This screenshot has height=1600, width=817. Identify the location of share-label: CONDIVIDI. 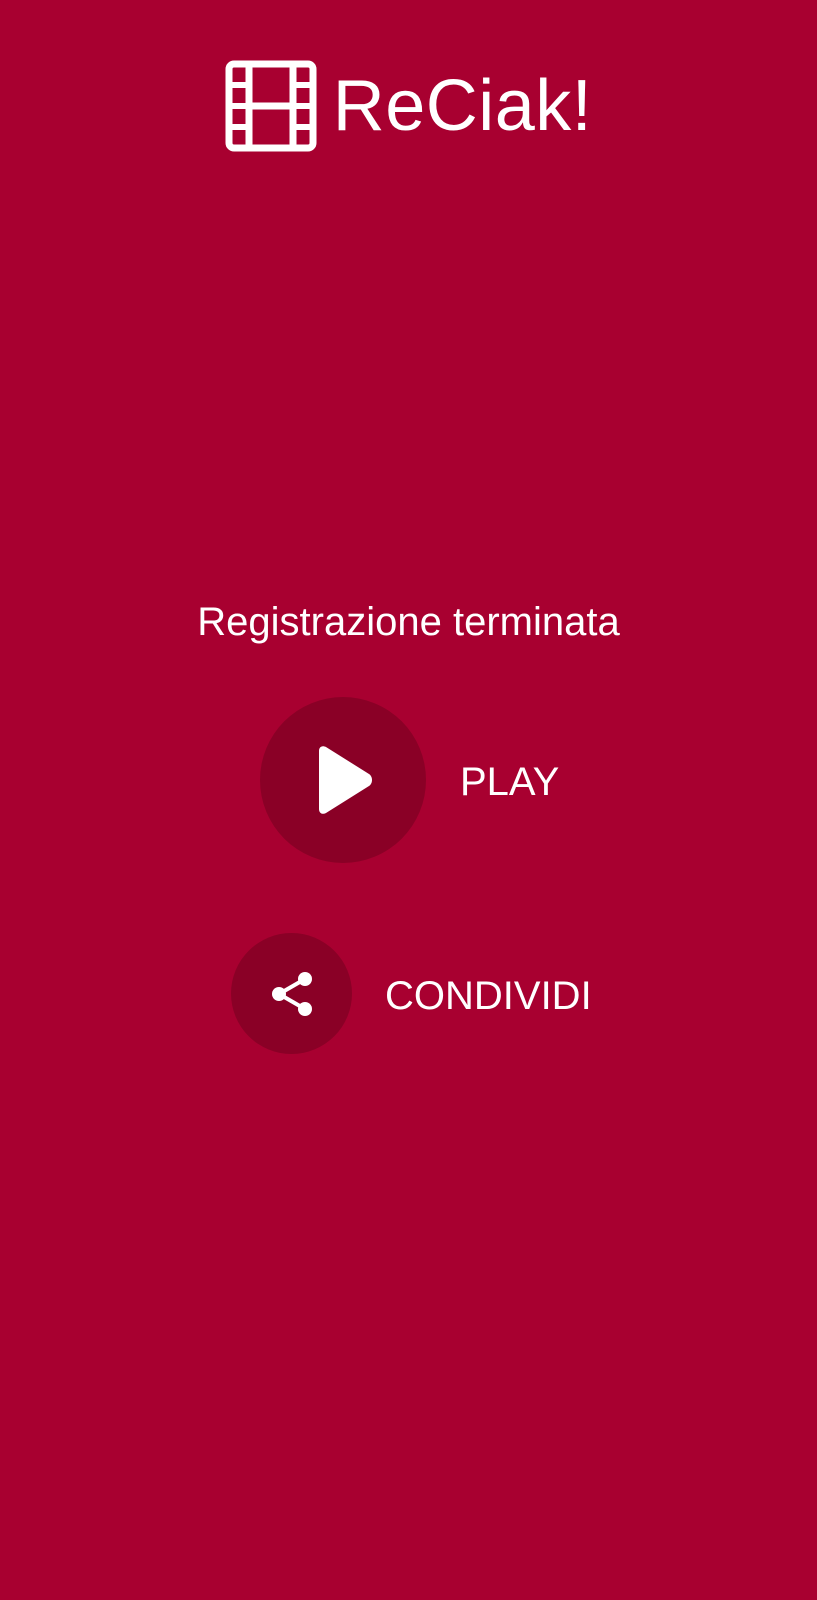
(488, 996).